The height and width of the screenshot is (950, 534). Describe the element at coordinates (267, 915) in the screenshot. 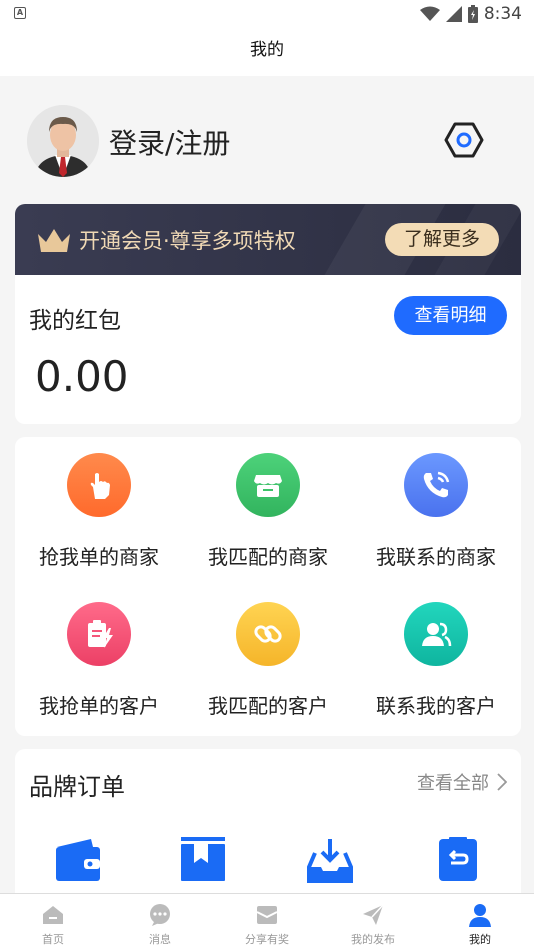

I see `gift-icon` at that location.